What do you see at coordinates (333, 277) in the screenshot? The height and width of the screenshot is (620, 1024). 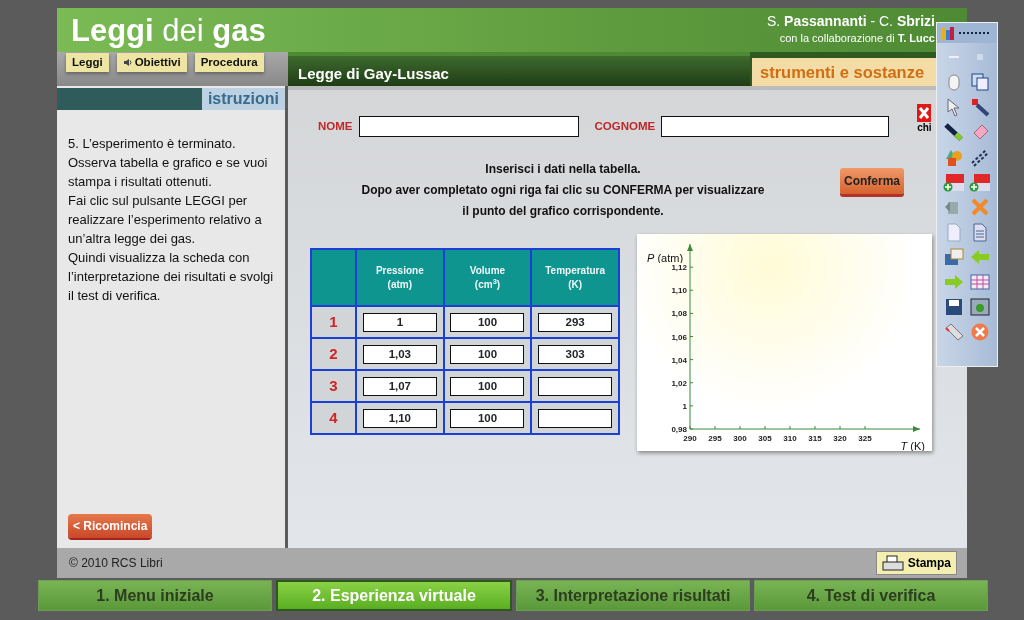 I see `header-cell` at bounding box center [333, 277].